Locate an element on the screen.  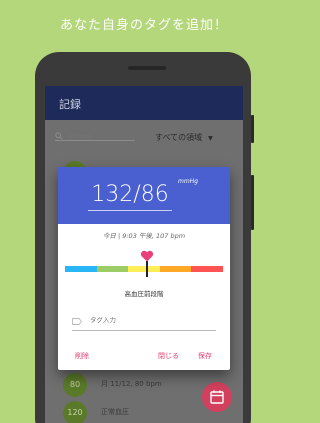
phone-side-button is located at coordinates (252, 129).